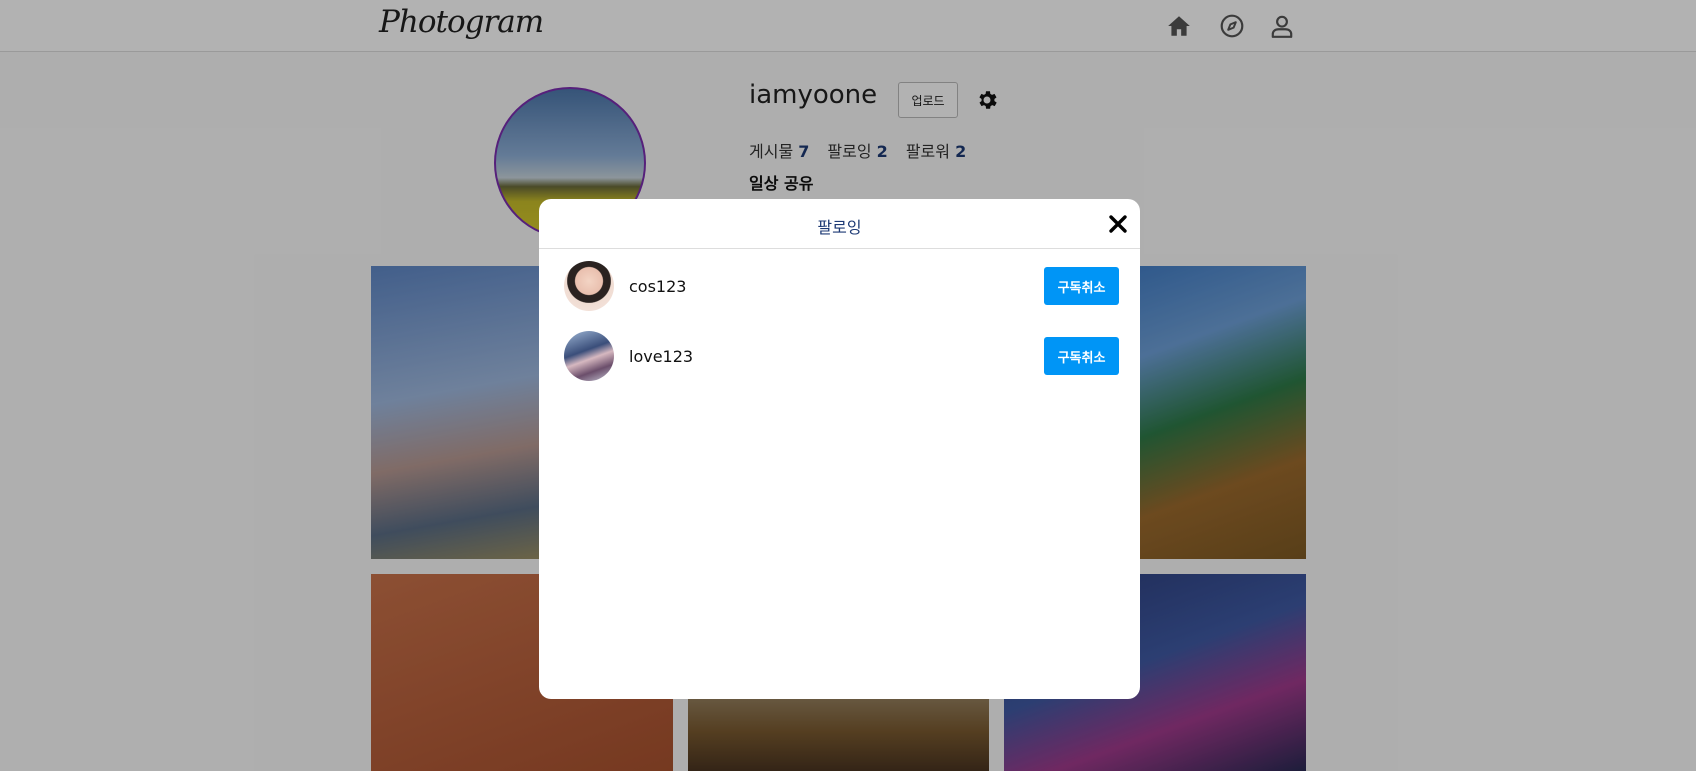 Image resolution: width=1696 pixels, height=771 pixels. I want to click on list-item: love123 구독취소, so click(839, 353).